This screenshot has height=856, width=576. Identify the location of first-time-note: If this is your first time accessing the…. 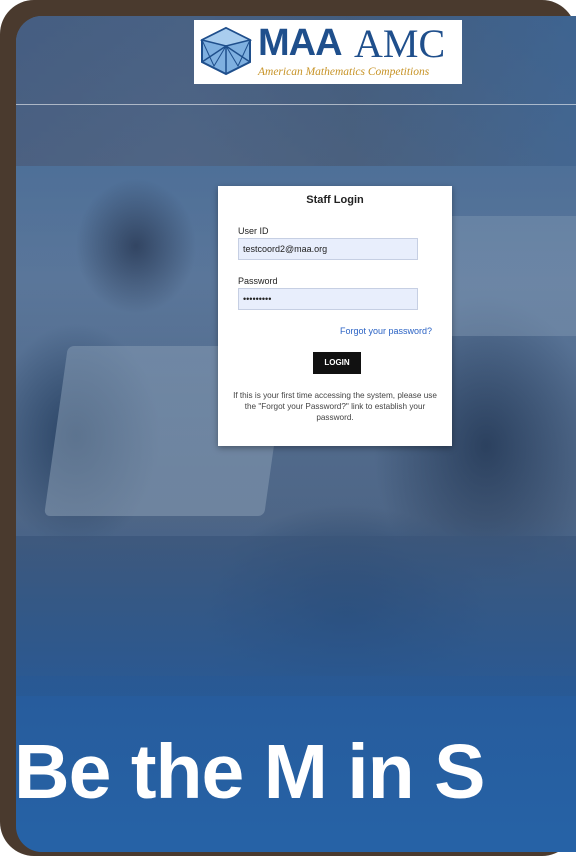
(335, 406).